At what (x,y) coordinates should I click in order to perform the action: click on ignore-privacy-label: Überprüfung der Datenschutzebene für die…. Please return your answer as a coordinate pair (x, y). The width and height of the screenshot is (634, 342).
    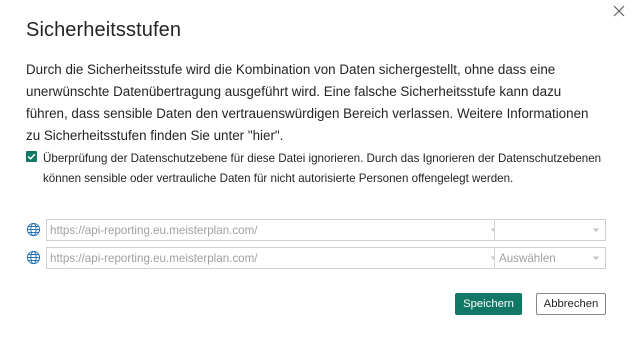
    Looking at the image, I should click on (323, 169).